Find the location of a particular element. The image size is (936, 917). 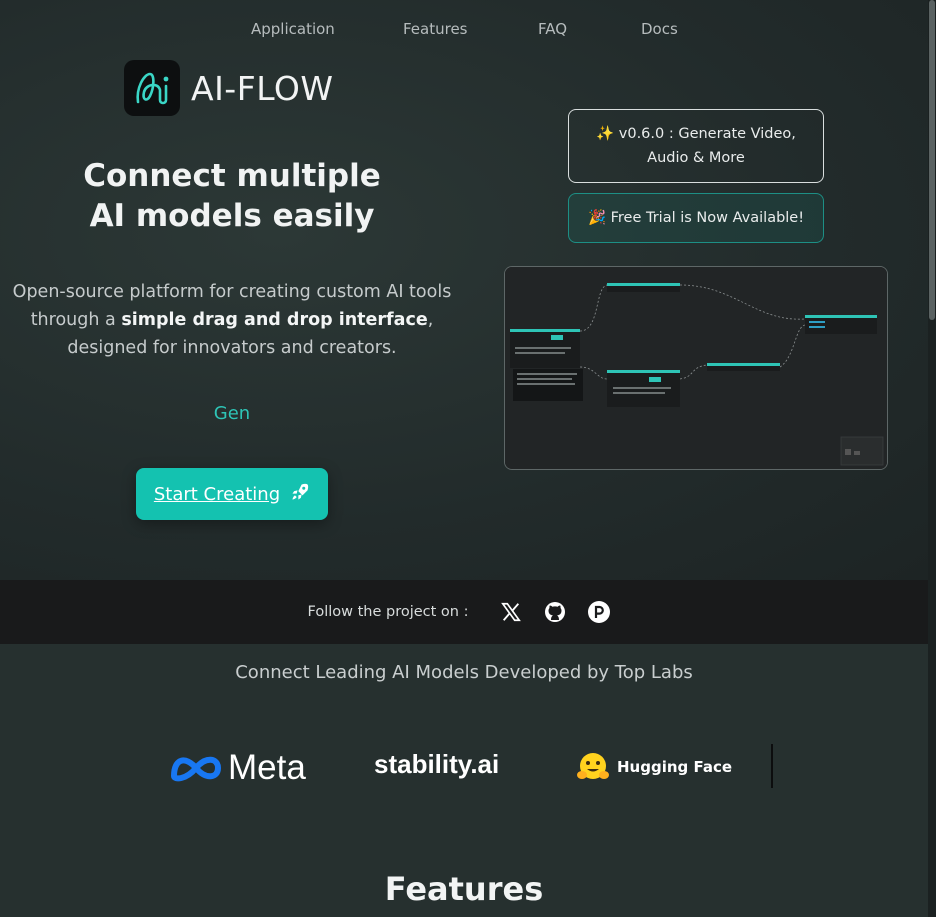

scrollbar is located at coordinates (932, 458).